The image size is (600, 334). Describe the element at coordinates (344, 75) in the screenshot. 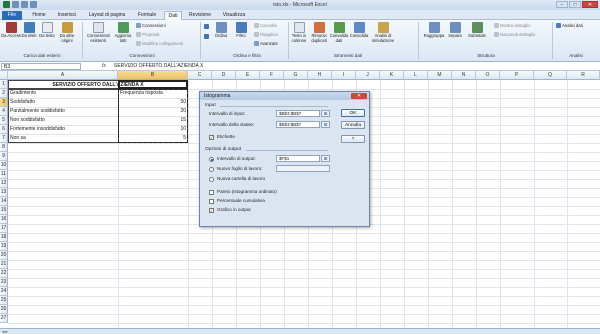

I see `column-header: I` at that location.